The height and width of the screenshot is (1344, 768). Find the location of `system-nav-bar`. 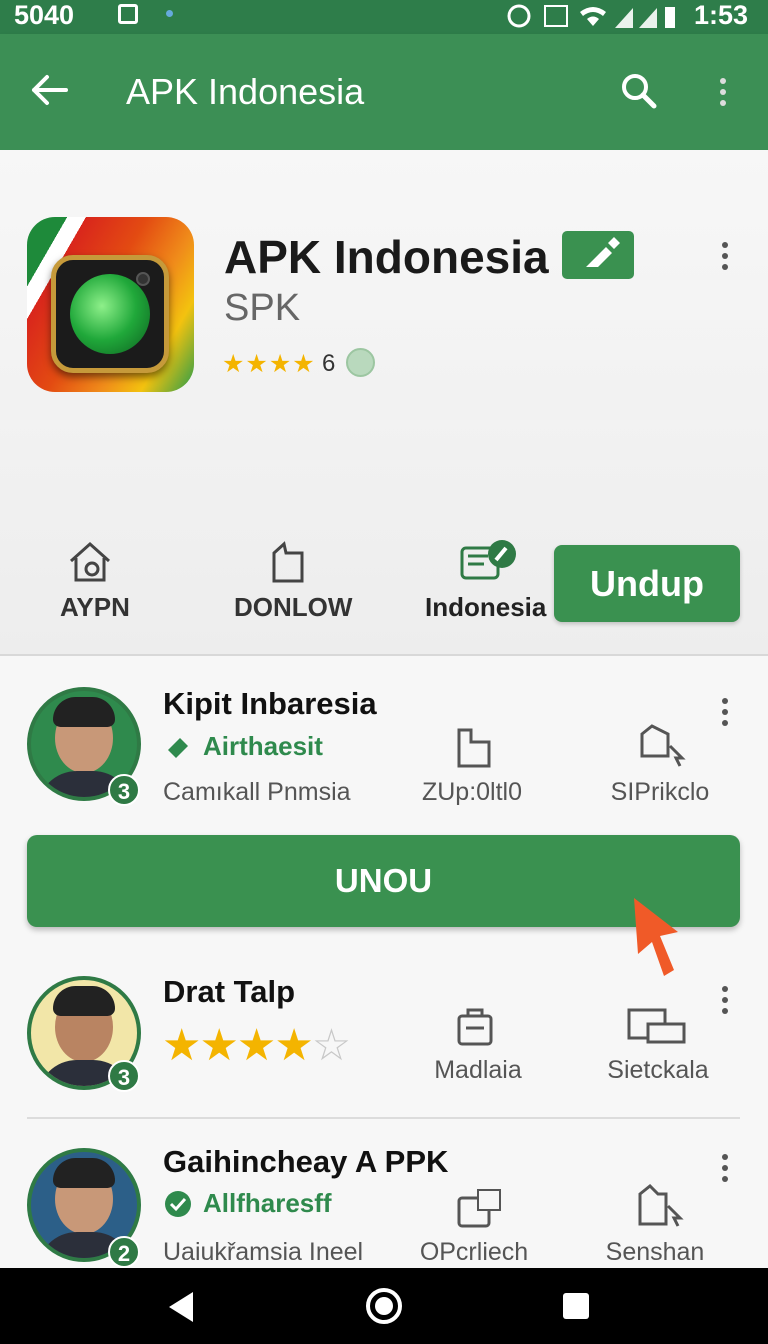

system-nav-bar is located at coordinates (384, 1306).